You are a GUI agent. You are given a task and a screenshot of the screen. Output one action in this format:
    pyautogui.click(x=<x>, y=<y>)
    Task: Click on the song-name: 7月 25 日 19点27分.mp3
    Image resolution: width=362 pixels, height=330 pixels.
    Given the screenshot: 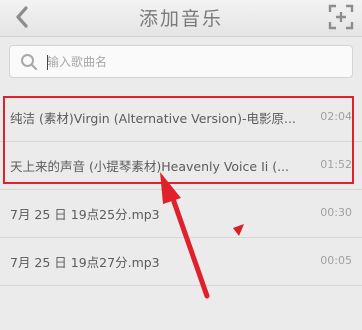 What is the action you would take?
    pyautogui.click(x=85, y=262)
    